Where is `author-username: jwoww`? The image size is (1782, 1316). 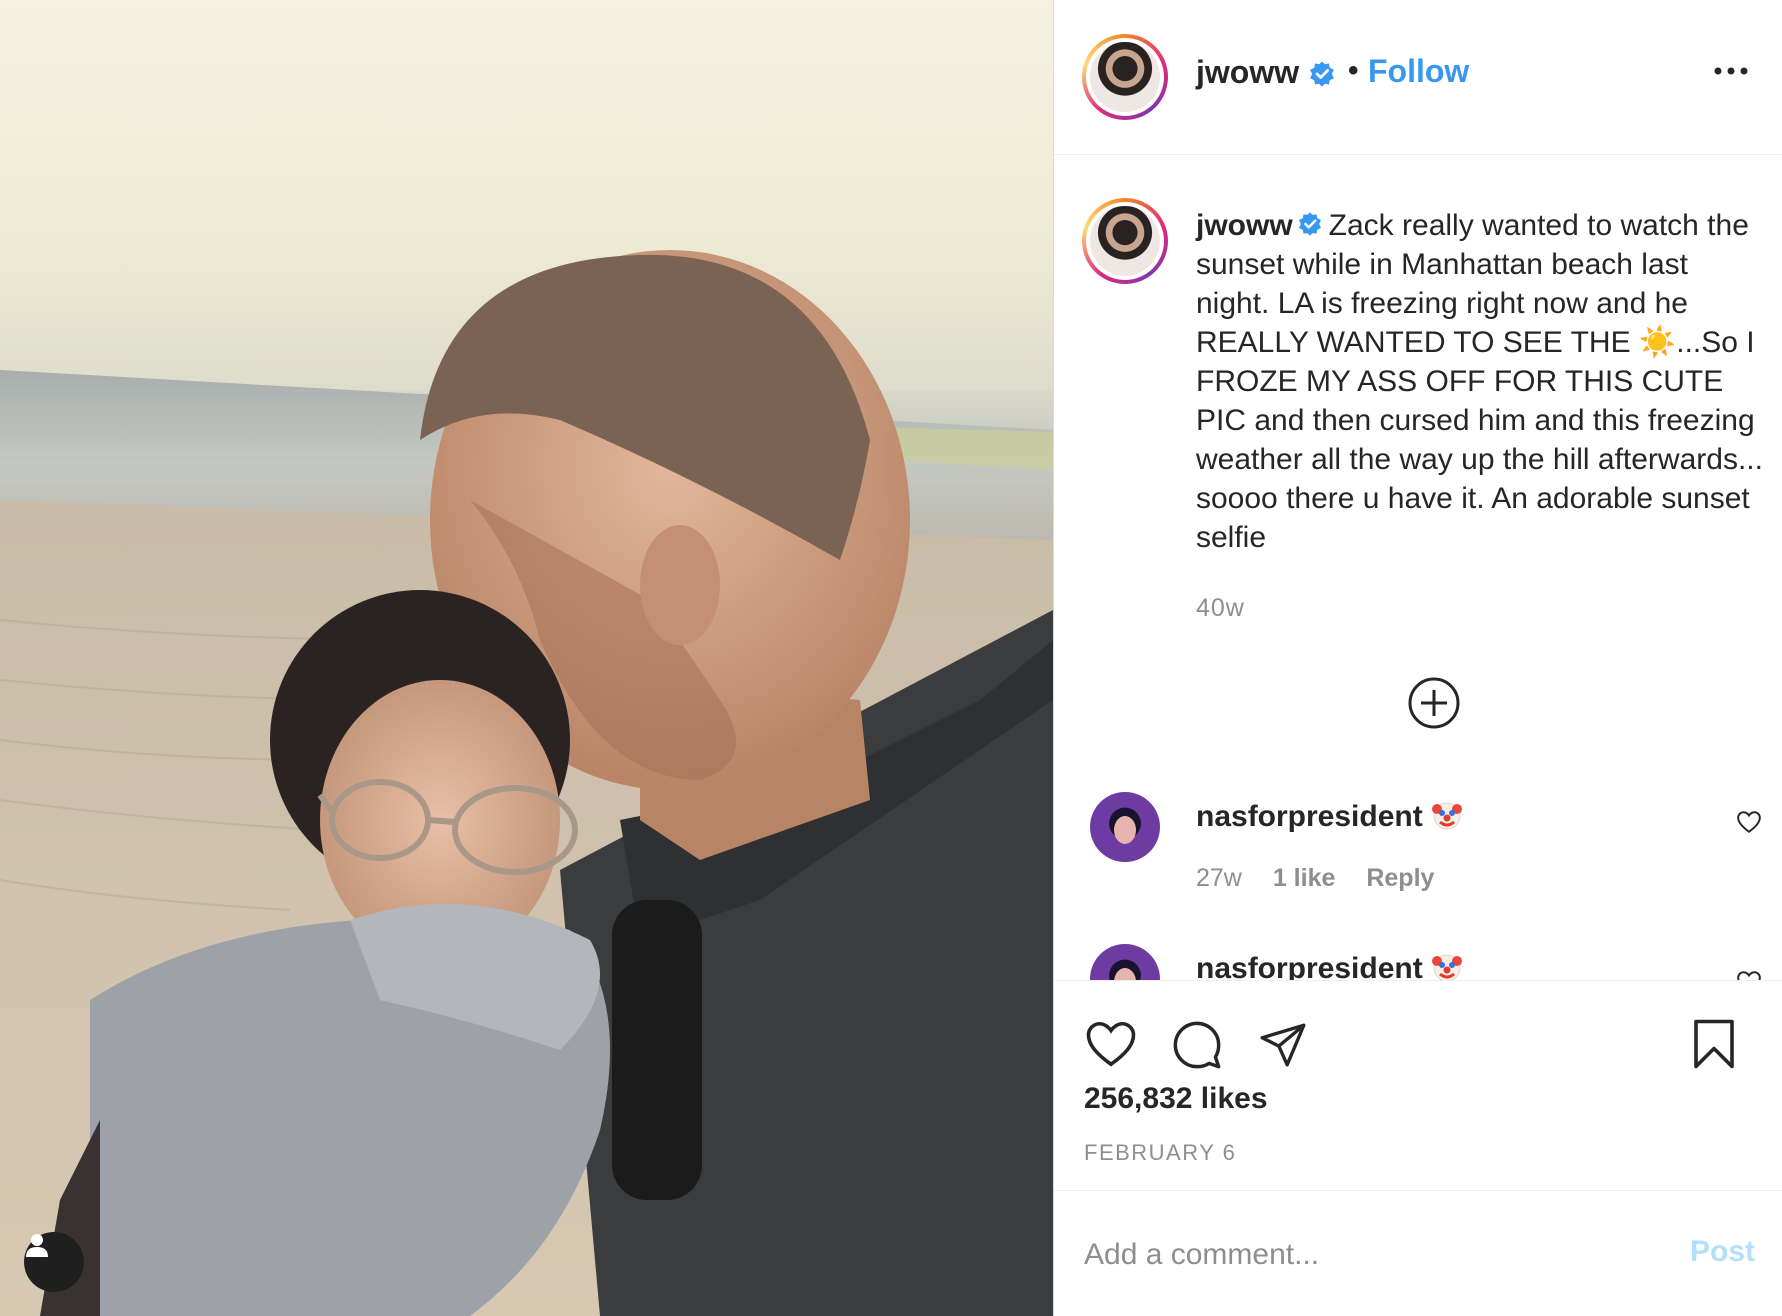 author-username: jwoww is located at coordinates (1247, 72).